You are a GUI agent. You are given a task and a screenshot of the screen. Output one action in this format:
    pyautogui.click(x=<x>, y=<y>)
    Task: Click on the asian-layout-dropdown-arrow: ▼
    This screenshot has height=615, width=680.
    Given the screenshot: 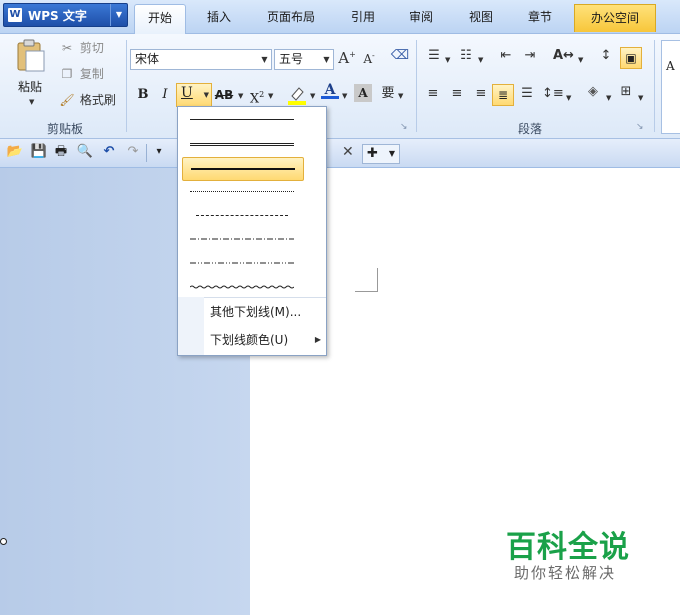 What is the action you would take?
    pyautogui.click(x=580, y=60)
    